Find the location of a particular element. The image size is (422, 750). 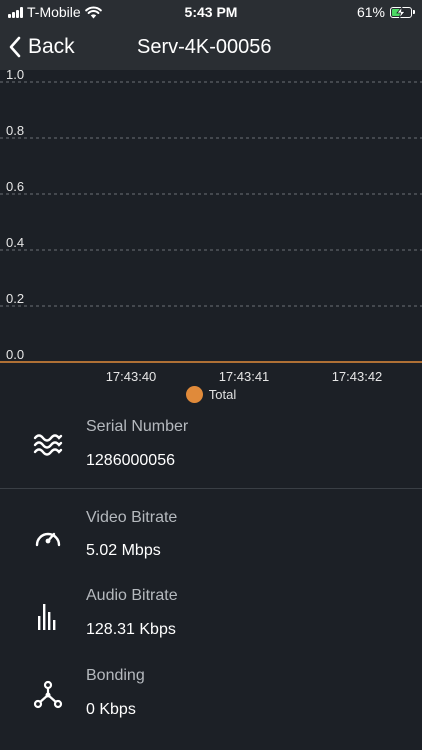

bolt-icon is located at coordinates (401, 12).